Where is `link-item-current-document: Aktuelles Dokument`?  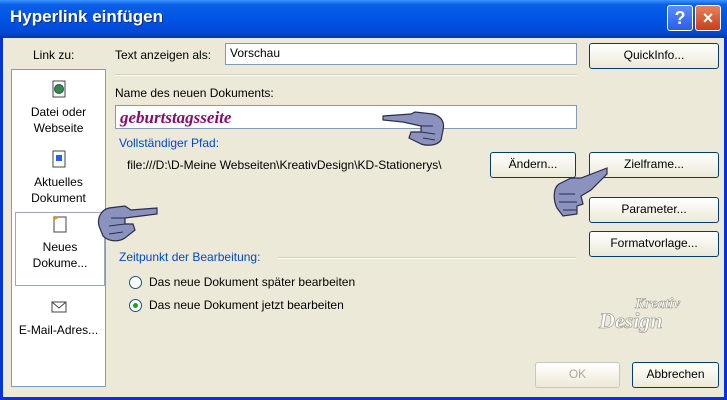
link-item-current-document: Aktuelles Dokument is located at coordinates (58, 178).